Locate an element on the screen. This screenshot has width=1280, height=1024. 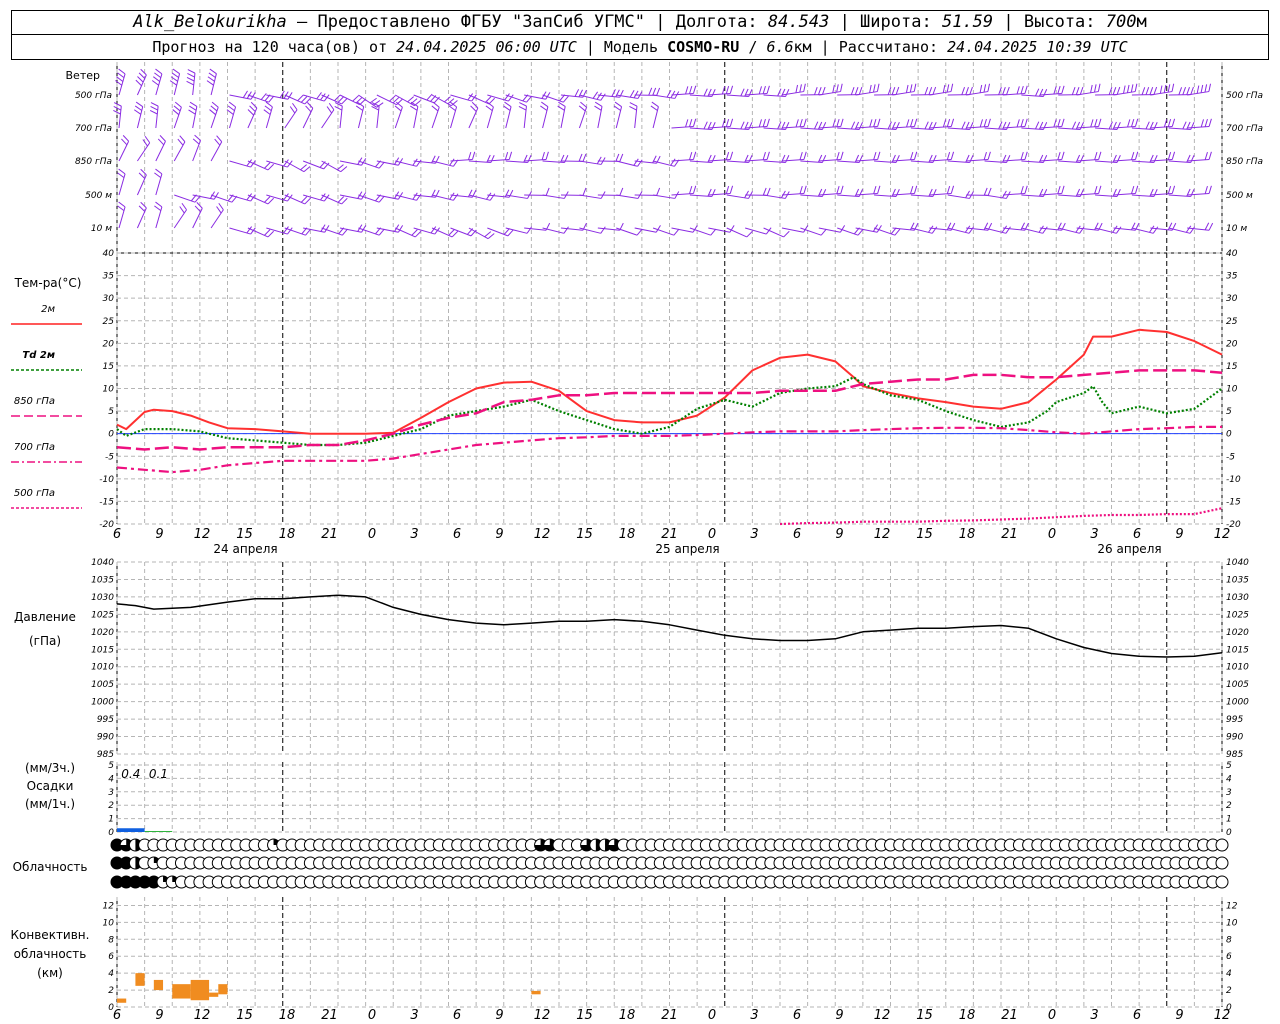
wind-level-left: 500 м is located at coordinates (98, 196).